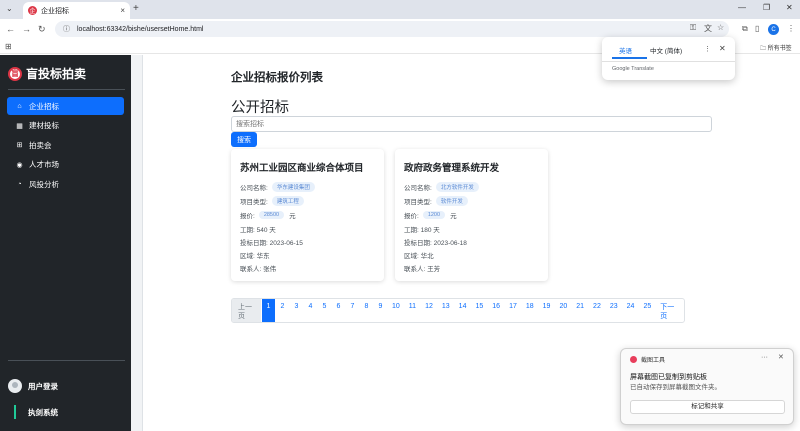 Image resolution: width=800 pixels, height=431 pixels. What do you see at coordinates (381, 310) in the screenshot?
I see `pagination-page: 9` at bounding box center [381, 310].